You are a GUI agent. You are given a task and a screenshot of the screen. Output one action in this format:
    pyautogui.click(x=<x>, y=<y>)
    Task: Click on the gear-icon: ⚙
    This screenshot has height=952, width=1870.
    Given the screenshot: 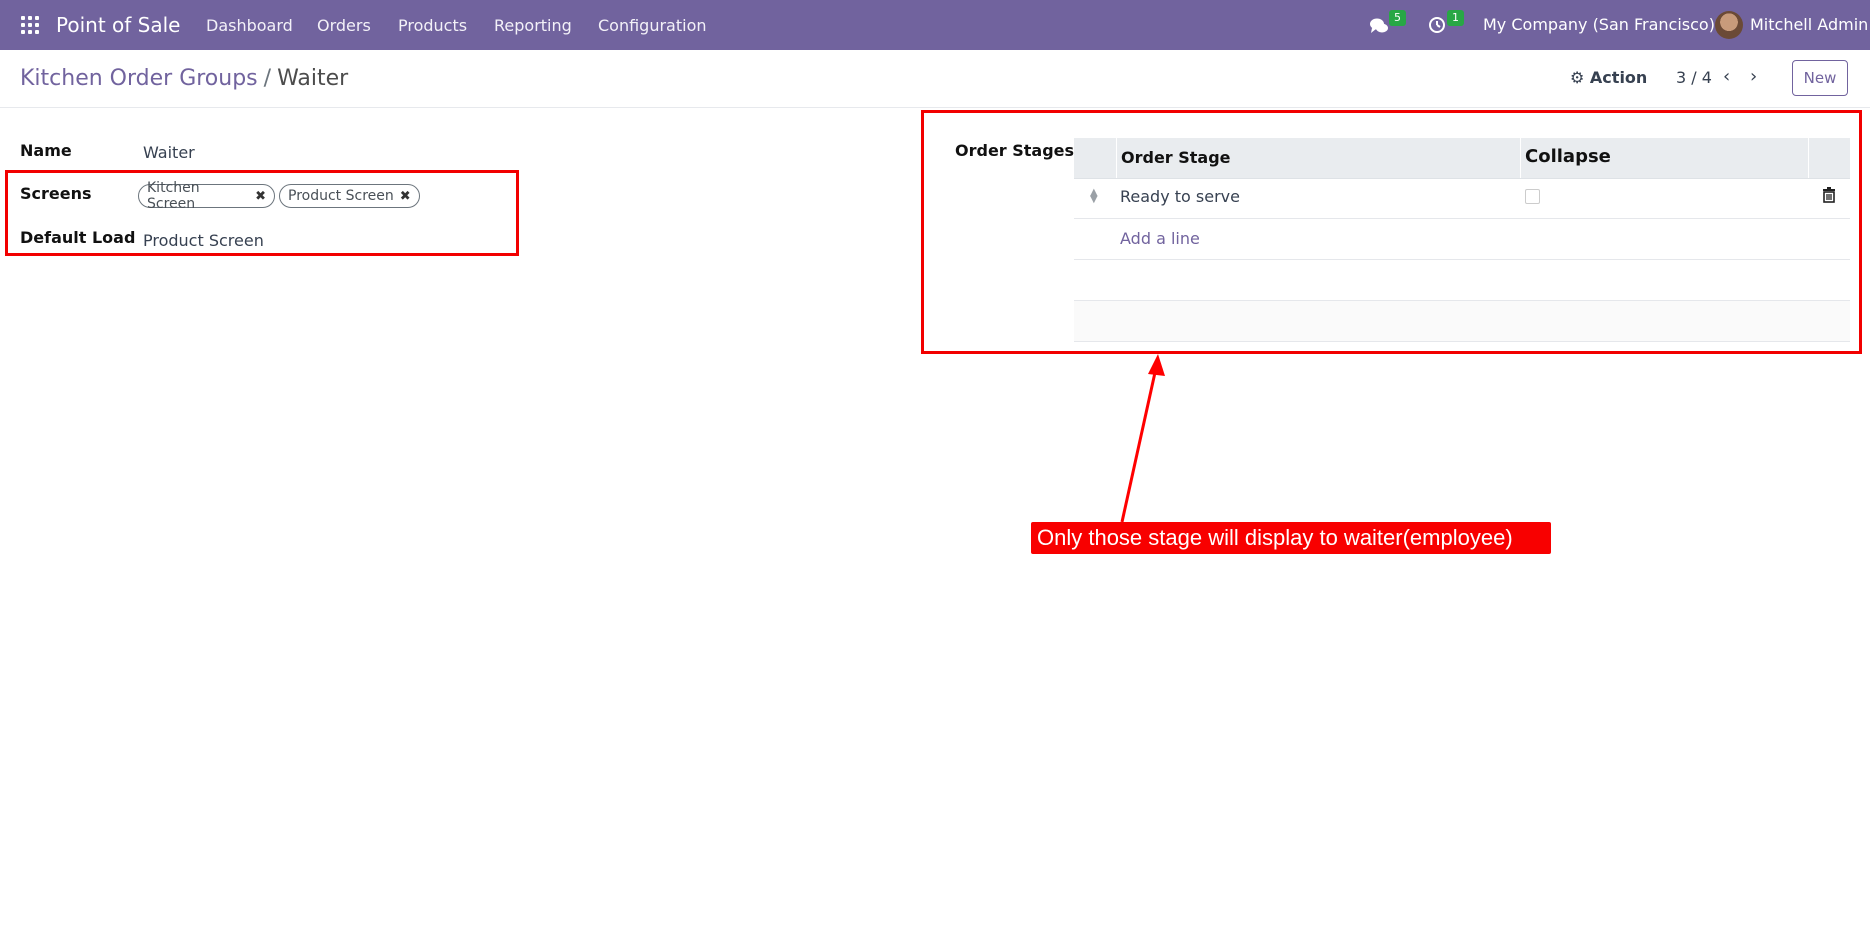 What is the action you would take?
    pyautogui.click(x=1577, y=77)
    